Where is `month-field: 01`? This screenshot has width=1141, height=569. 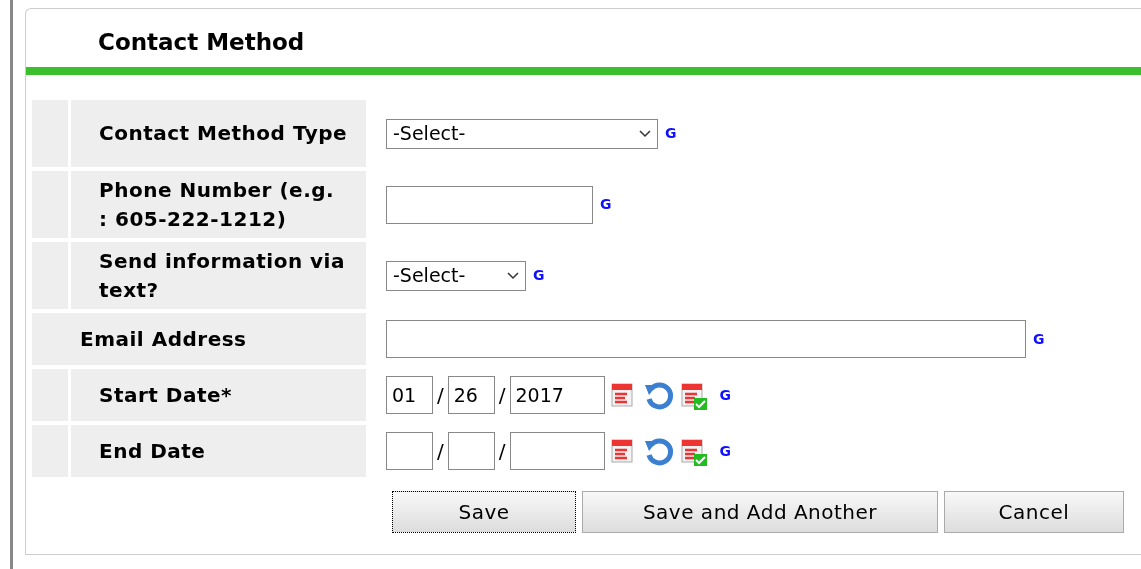
month-field: 01 is located at coordinates (409, 395).